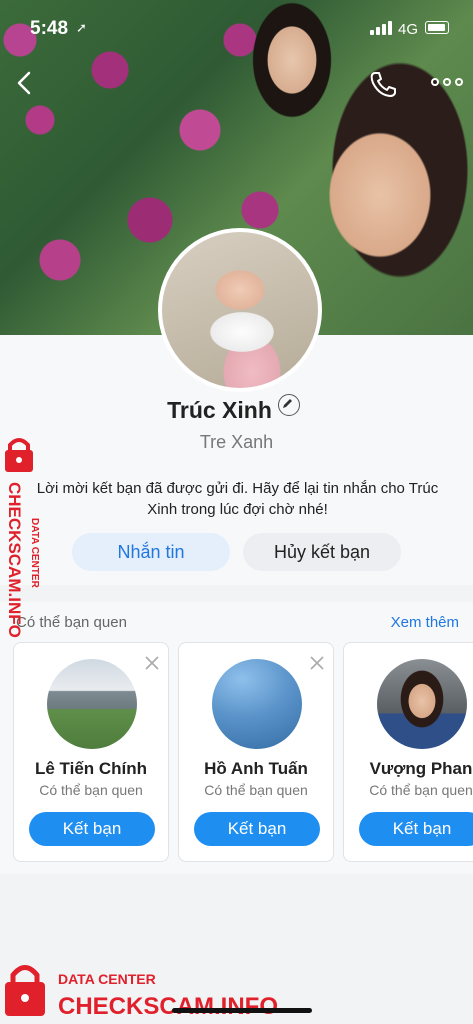 Image resolution: width=473 pixels, height=1024 pixels. What do you see at coordinates (408, 752) in the screenshot?
I see `suggestion-card: Vượng Phan Có thể bạn quen Kết bạn` at bounding box center [408, 752].